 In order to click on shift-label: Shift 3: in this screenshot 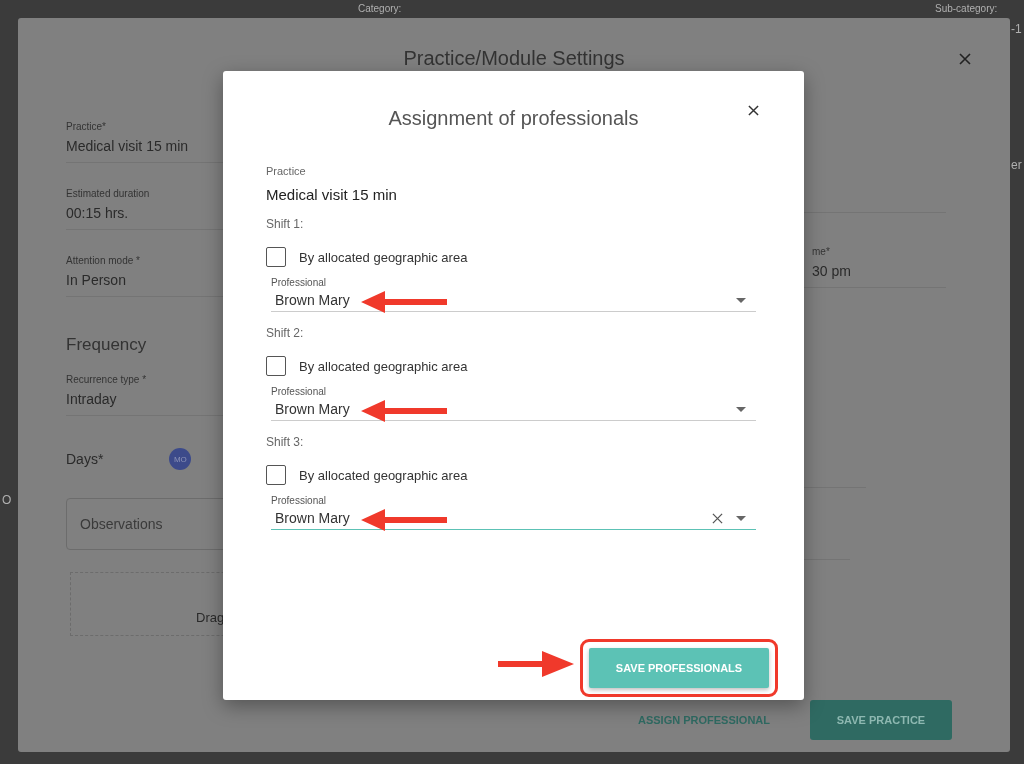, I will do `click(285, 442)`.